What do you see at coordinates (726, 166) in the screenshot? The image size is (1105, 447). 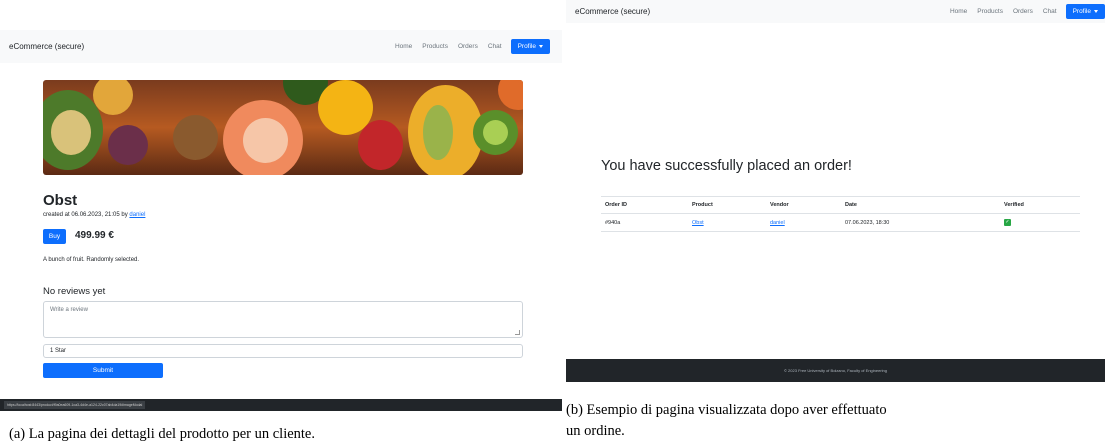 I see `success-heading: You have successfully placed an order!` at bounding box center [726, 166].